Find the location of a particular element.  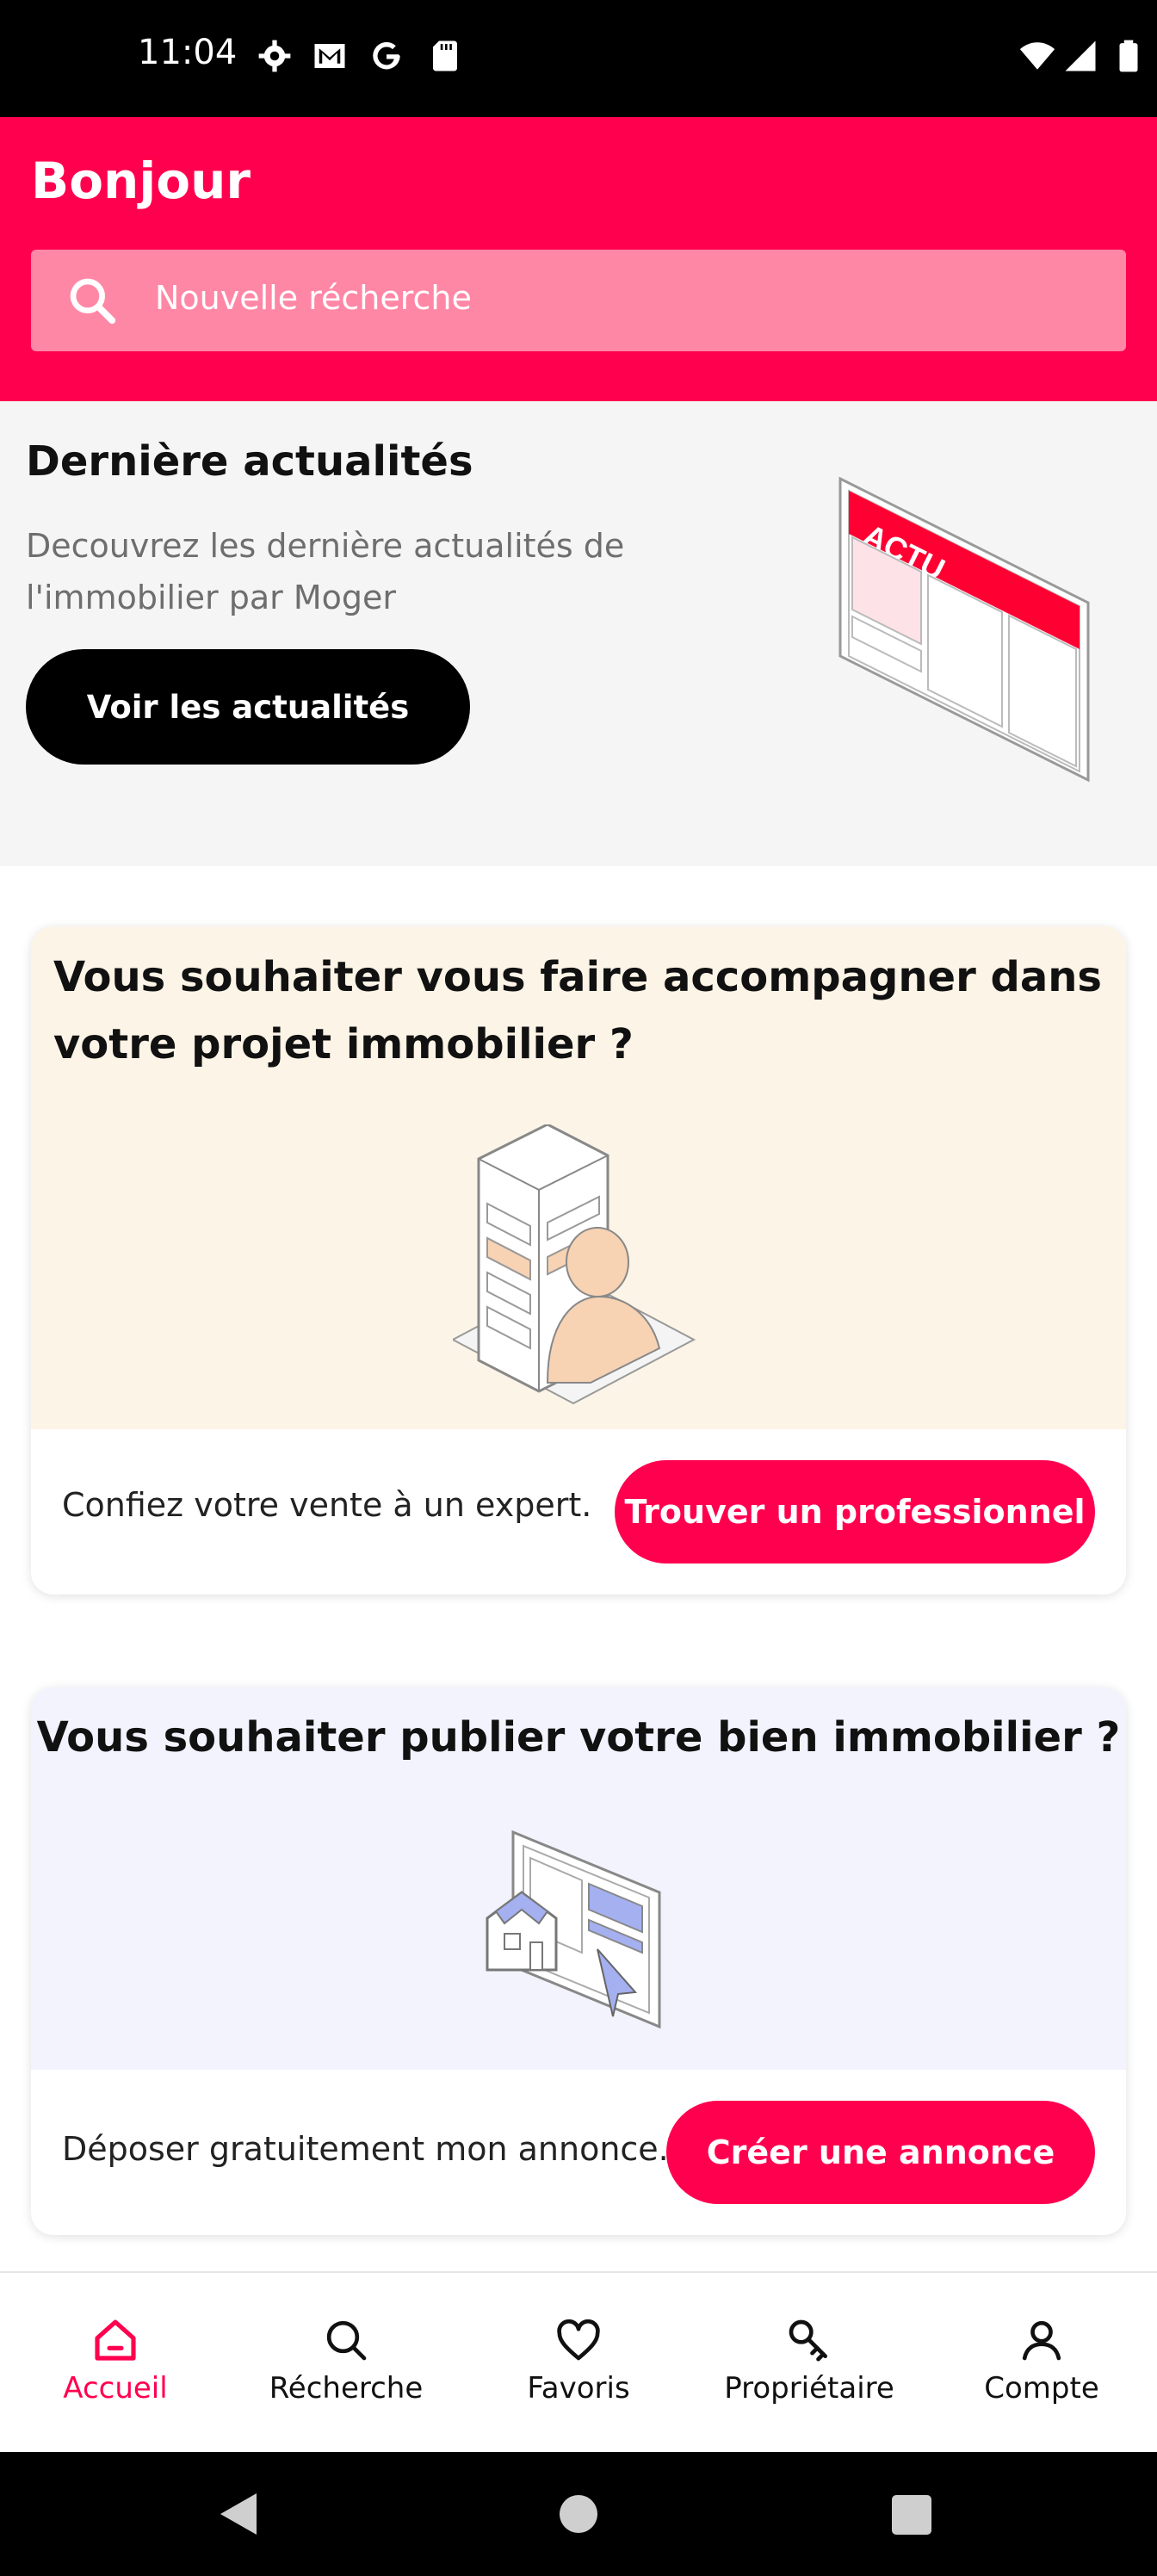

gmail-icon is located at coordinates (329, 56).